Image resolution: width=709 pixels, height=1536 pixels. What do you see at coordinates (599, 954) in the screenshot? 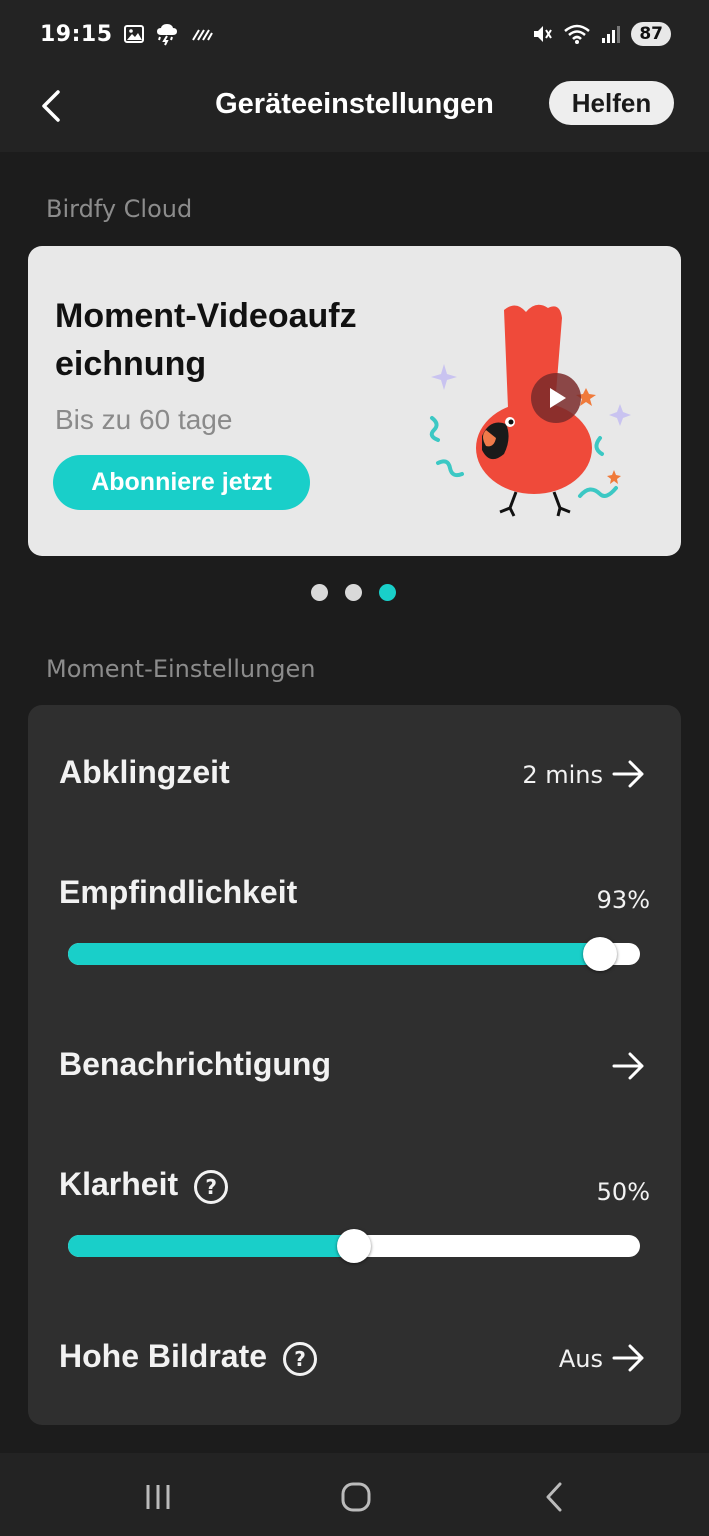
I see `sensitivity-slider-thumb` at bounding box center [599, 954].